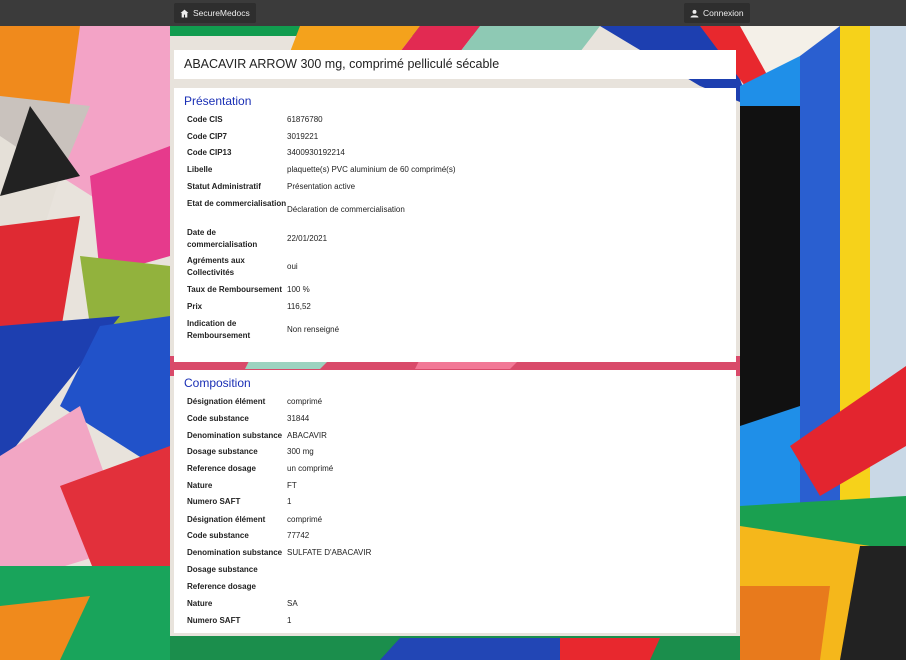 The image size is (906, 660). I want to click on top-navbar: SecureMedocs Connexion, so click(453, 13).